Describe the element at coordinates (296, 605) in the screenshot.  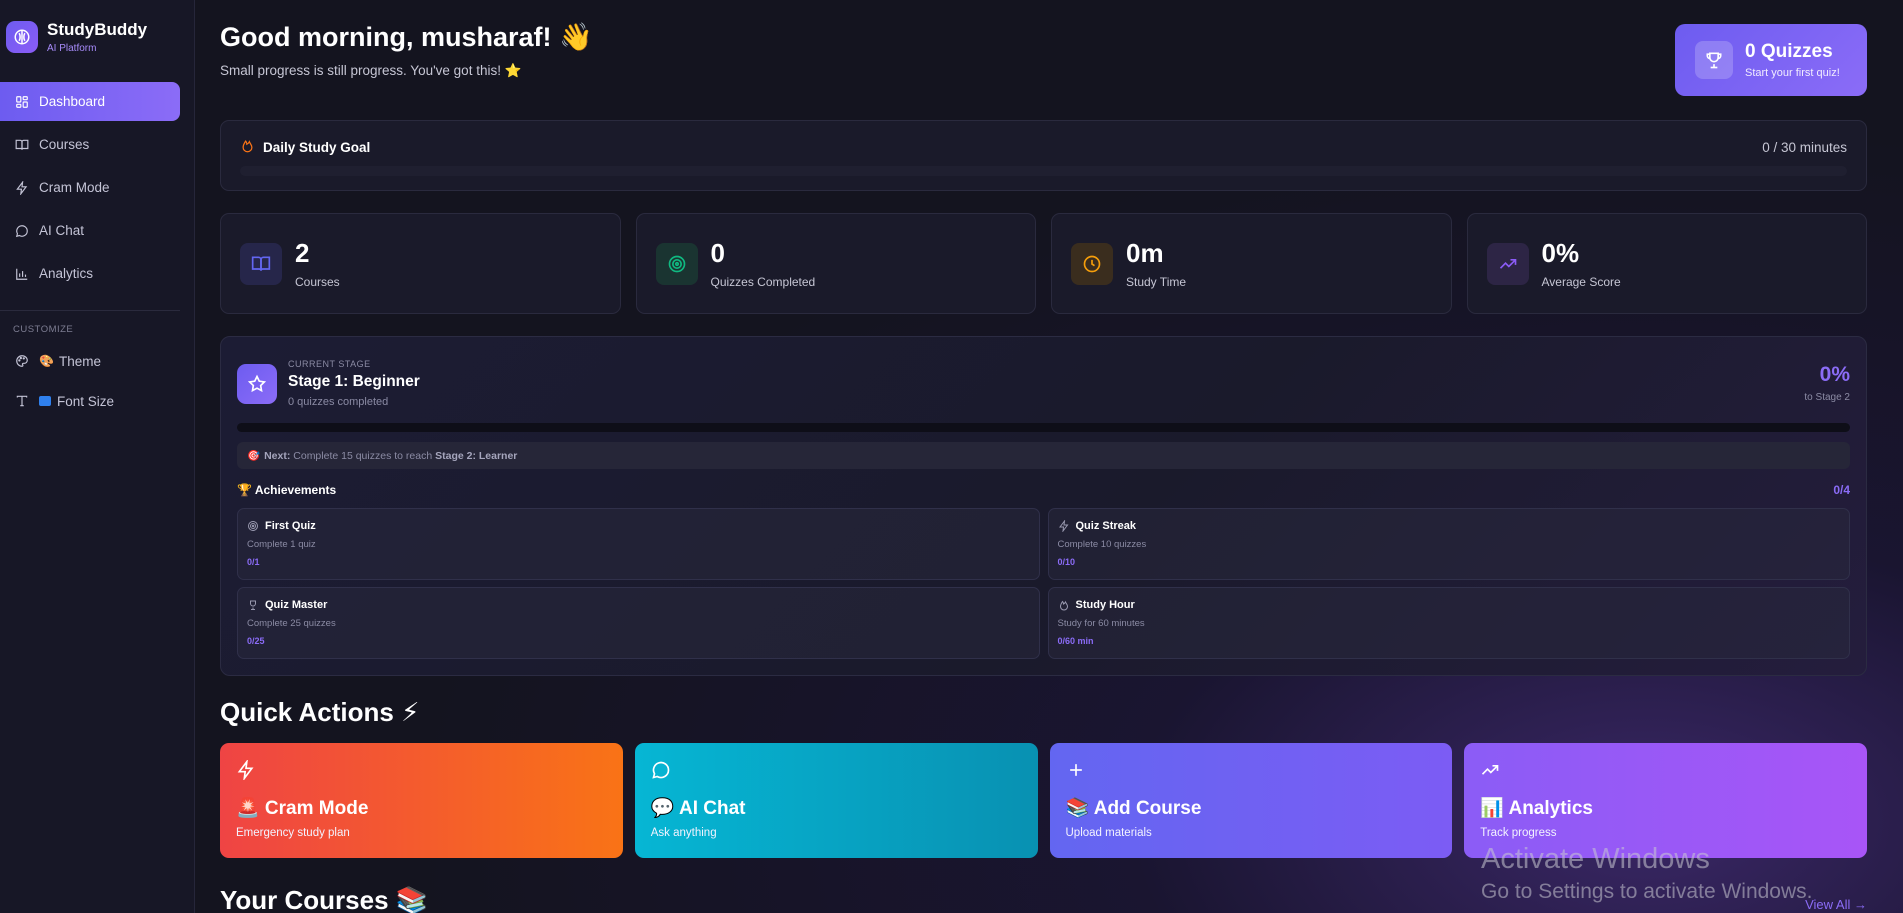
I see `achievement-name: Quiz Master` at that location.